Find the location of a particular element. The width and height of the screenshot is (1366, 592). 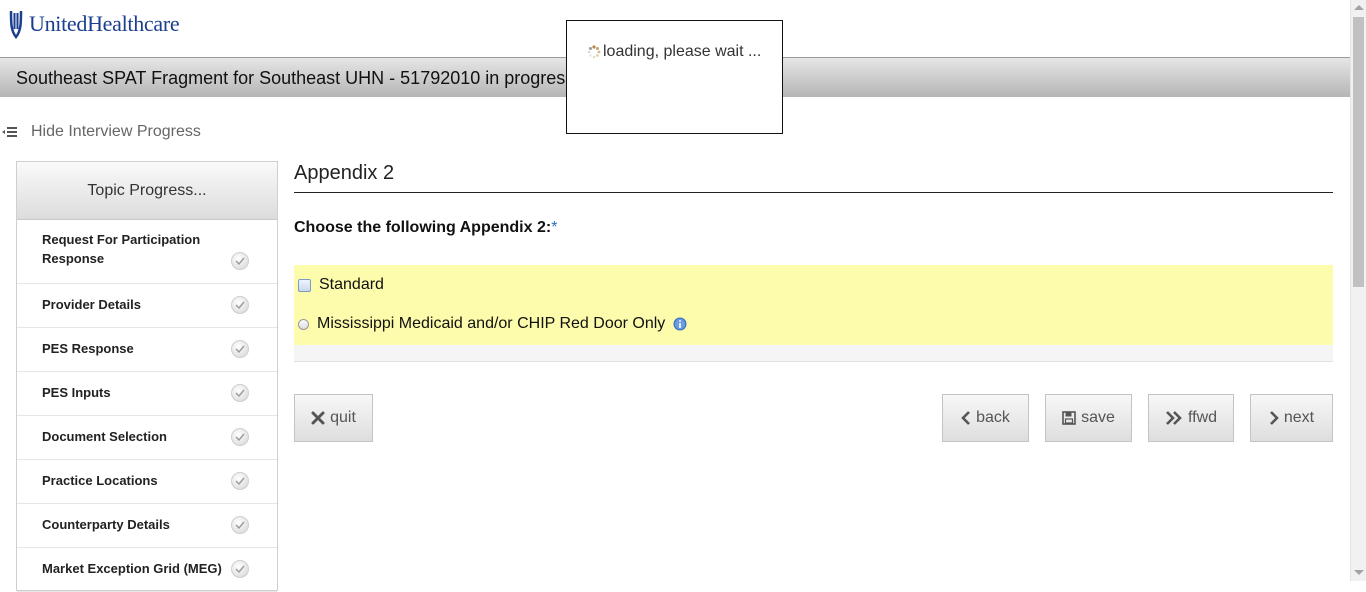

quit-button-label: quit is located at coordinates (343, 417).